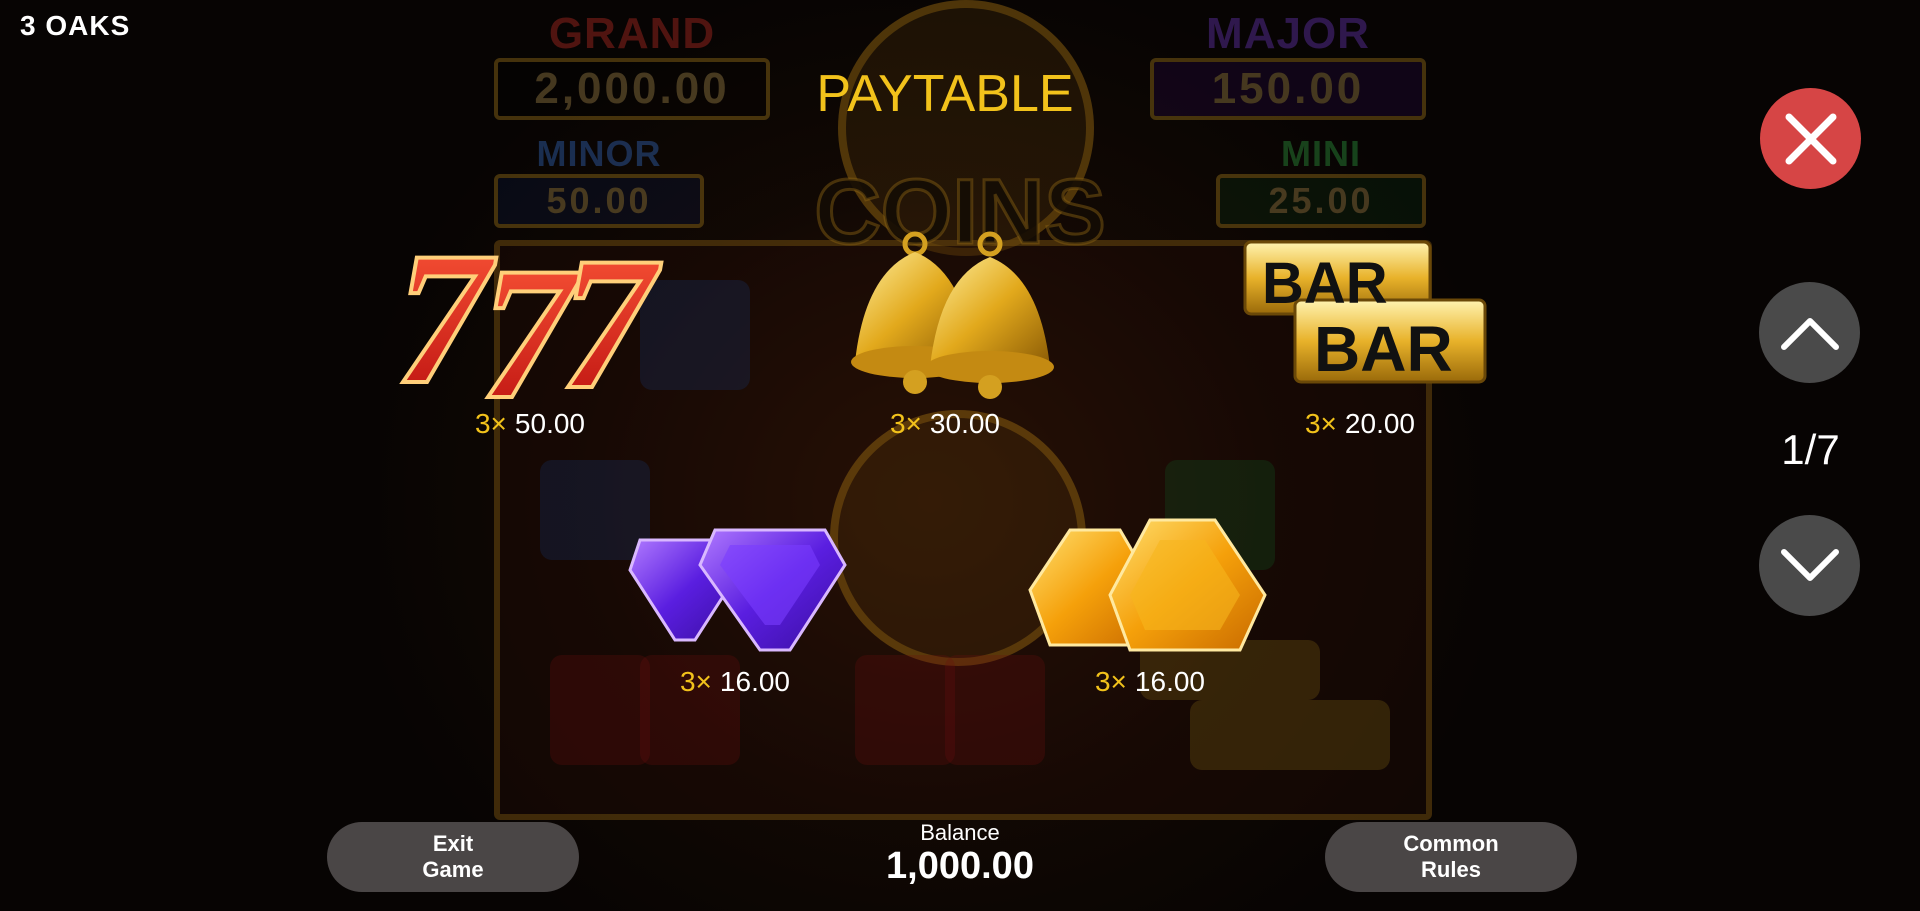 The height and width of the screenshot is (911, 1920). I want to click on svg-text: 7, so click(611, 312).